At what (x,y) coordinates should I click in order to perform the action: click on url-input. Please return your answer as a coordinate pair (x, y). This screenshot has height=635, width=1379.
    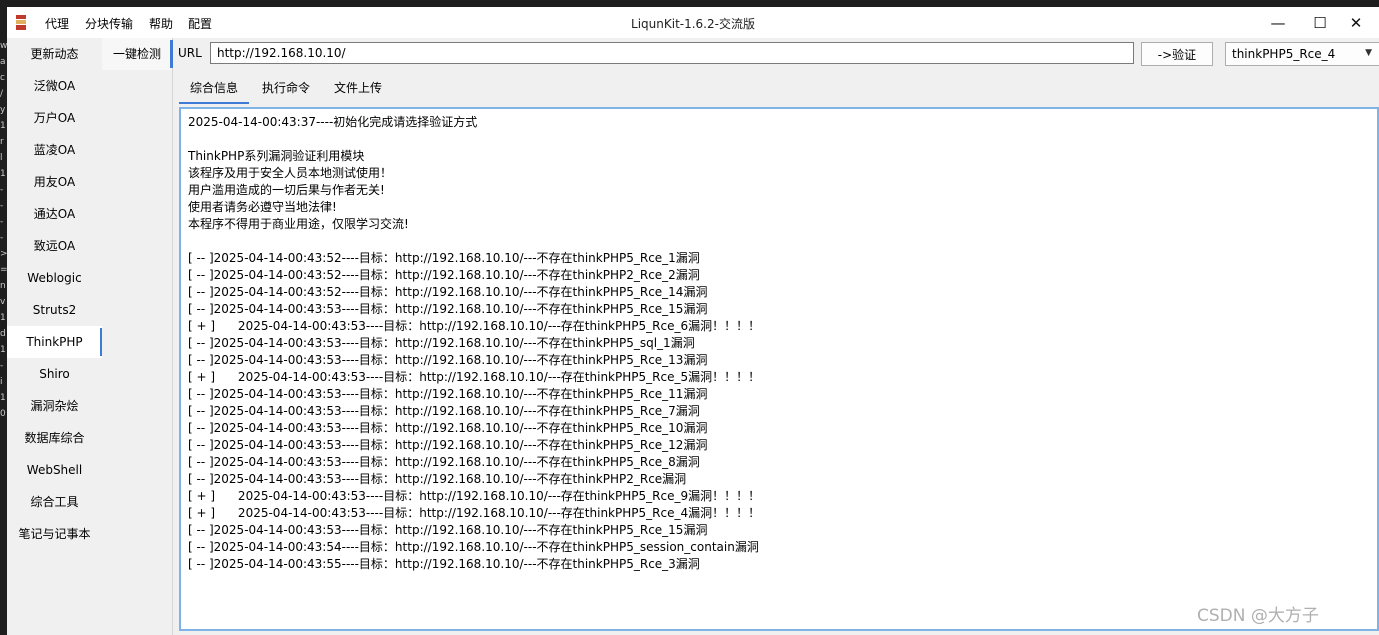
    Looking at the image, I should click on (672, 53).